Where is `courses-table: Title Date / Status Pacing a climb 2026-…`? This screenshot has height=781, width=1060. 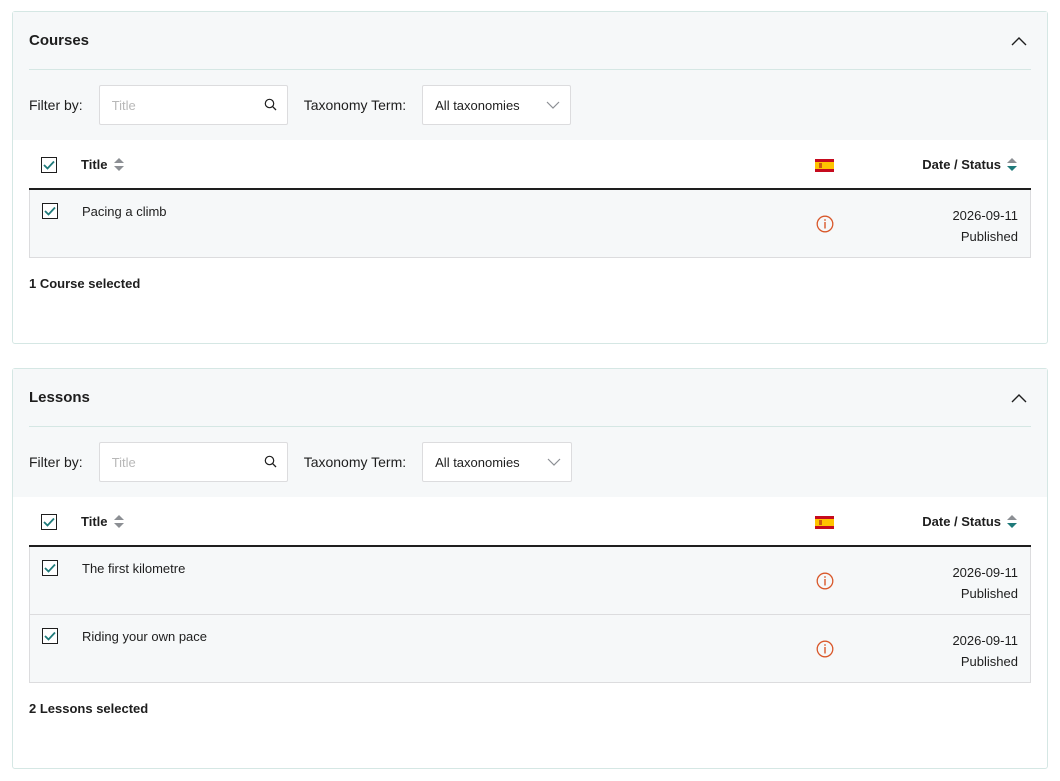 courses-table: Title Date / Status Pacing a climb 2026-… is located at coordinates (530, 199).